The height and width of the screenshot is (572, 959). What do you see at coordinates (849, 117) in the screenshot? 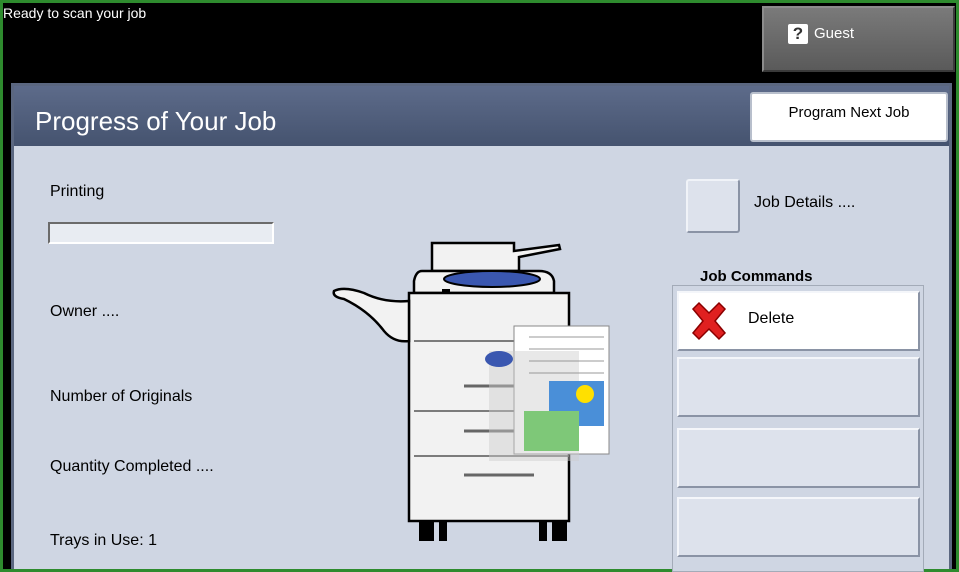
I see `program-next-job-button: Program Next Job` at bounding box center [849, 117].